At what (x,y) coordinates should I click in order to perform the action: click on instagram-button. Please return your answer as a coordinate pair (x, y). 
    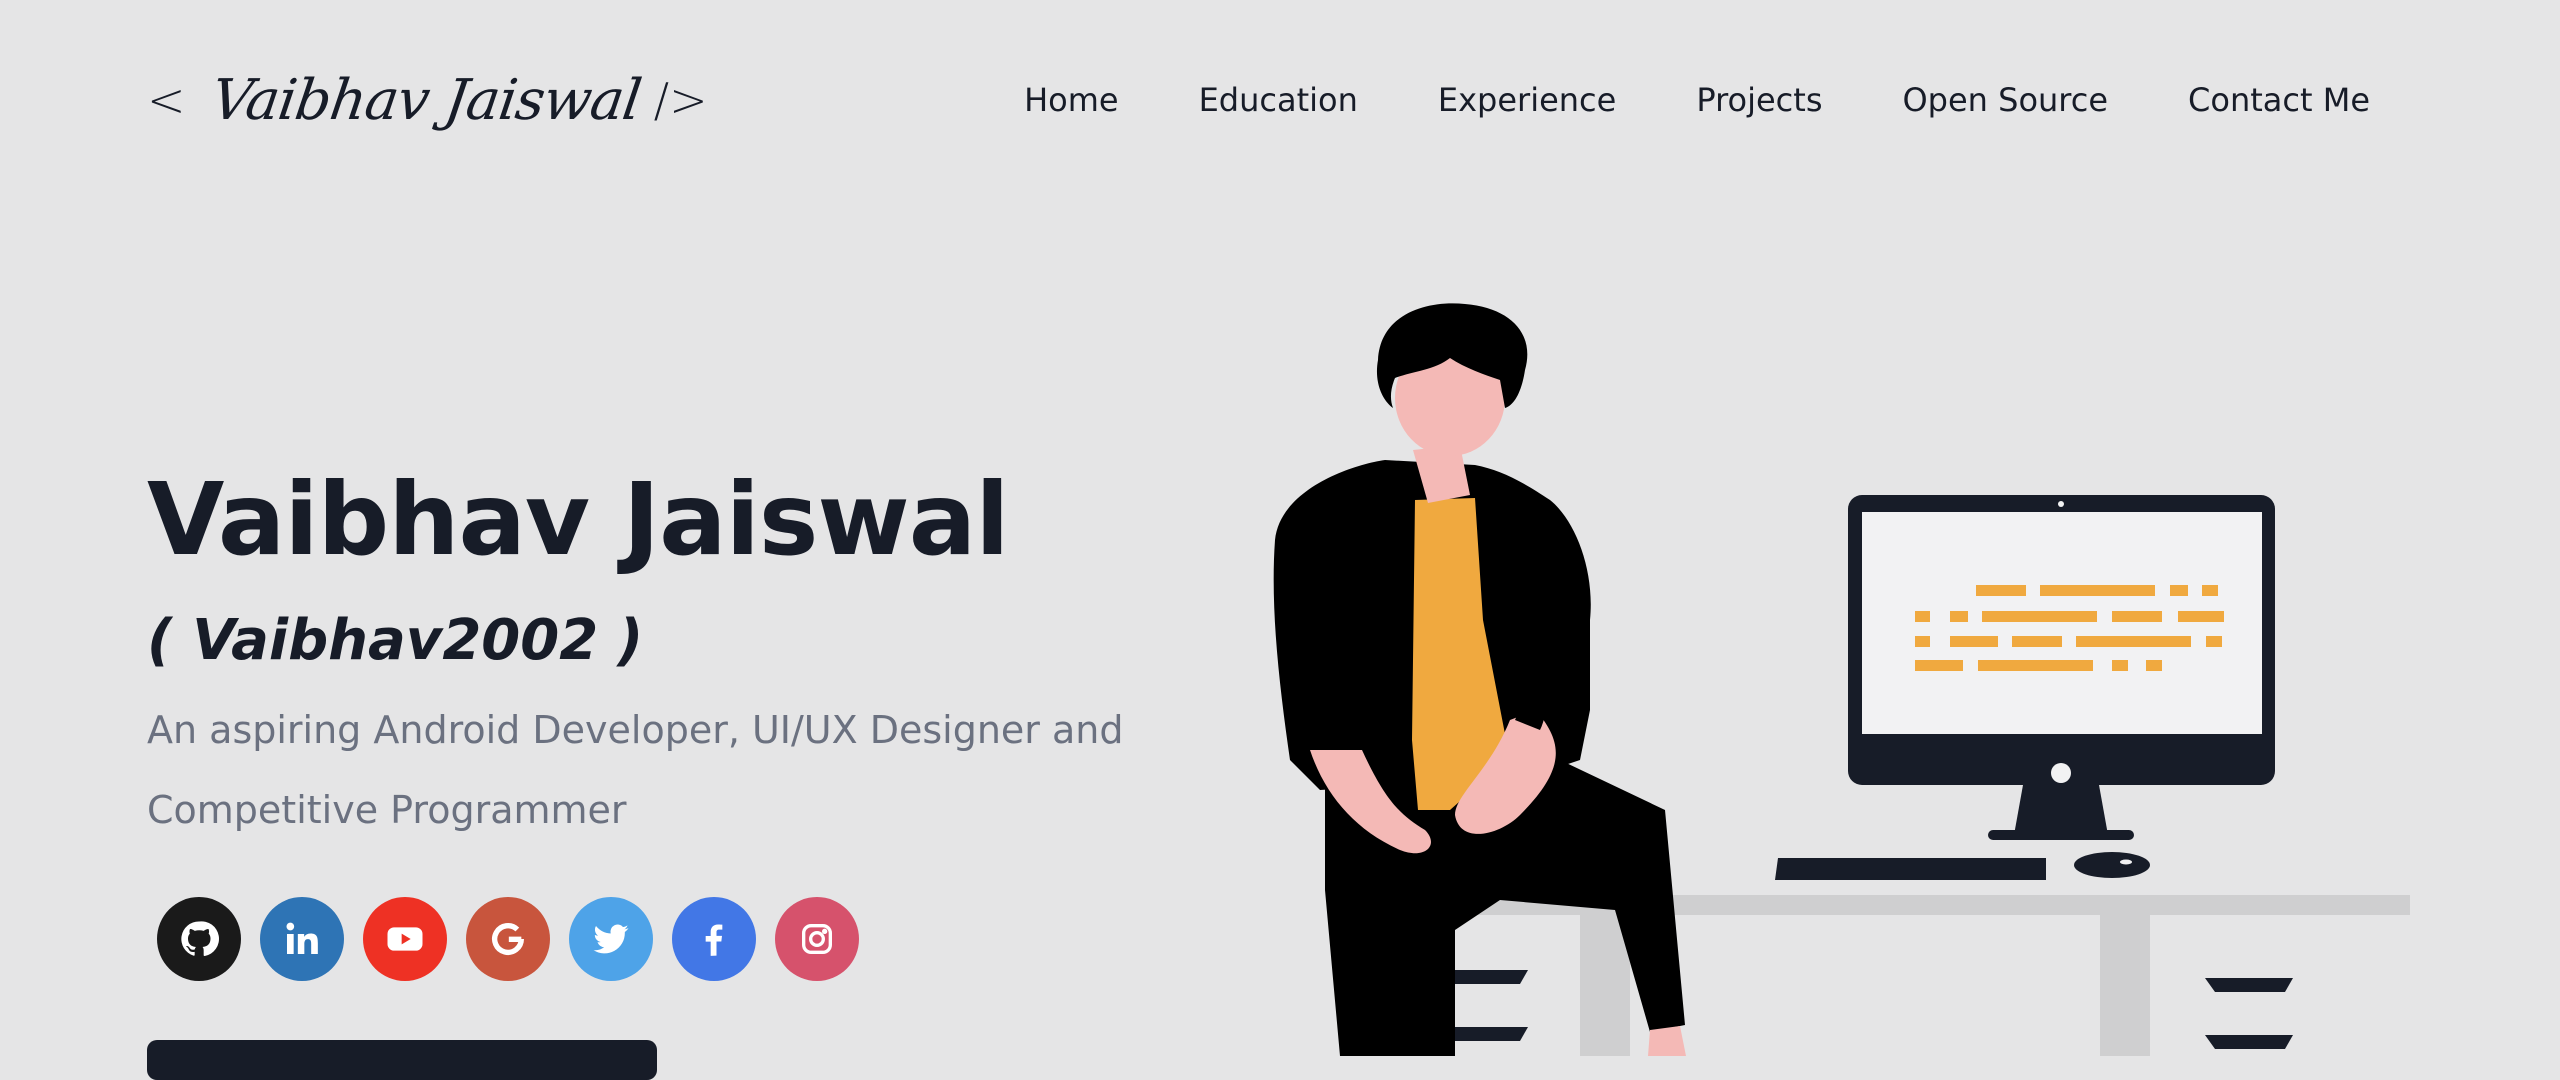
    Looking at the image, I should click on (817, 939).